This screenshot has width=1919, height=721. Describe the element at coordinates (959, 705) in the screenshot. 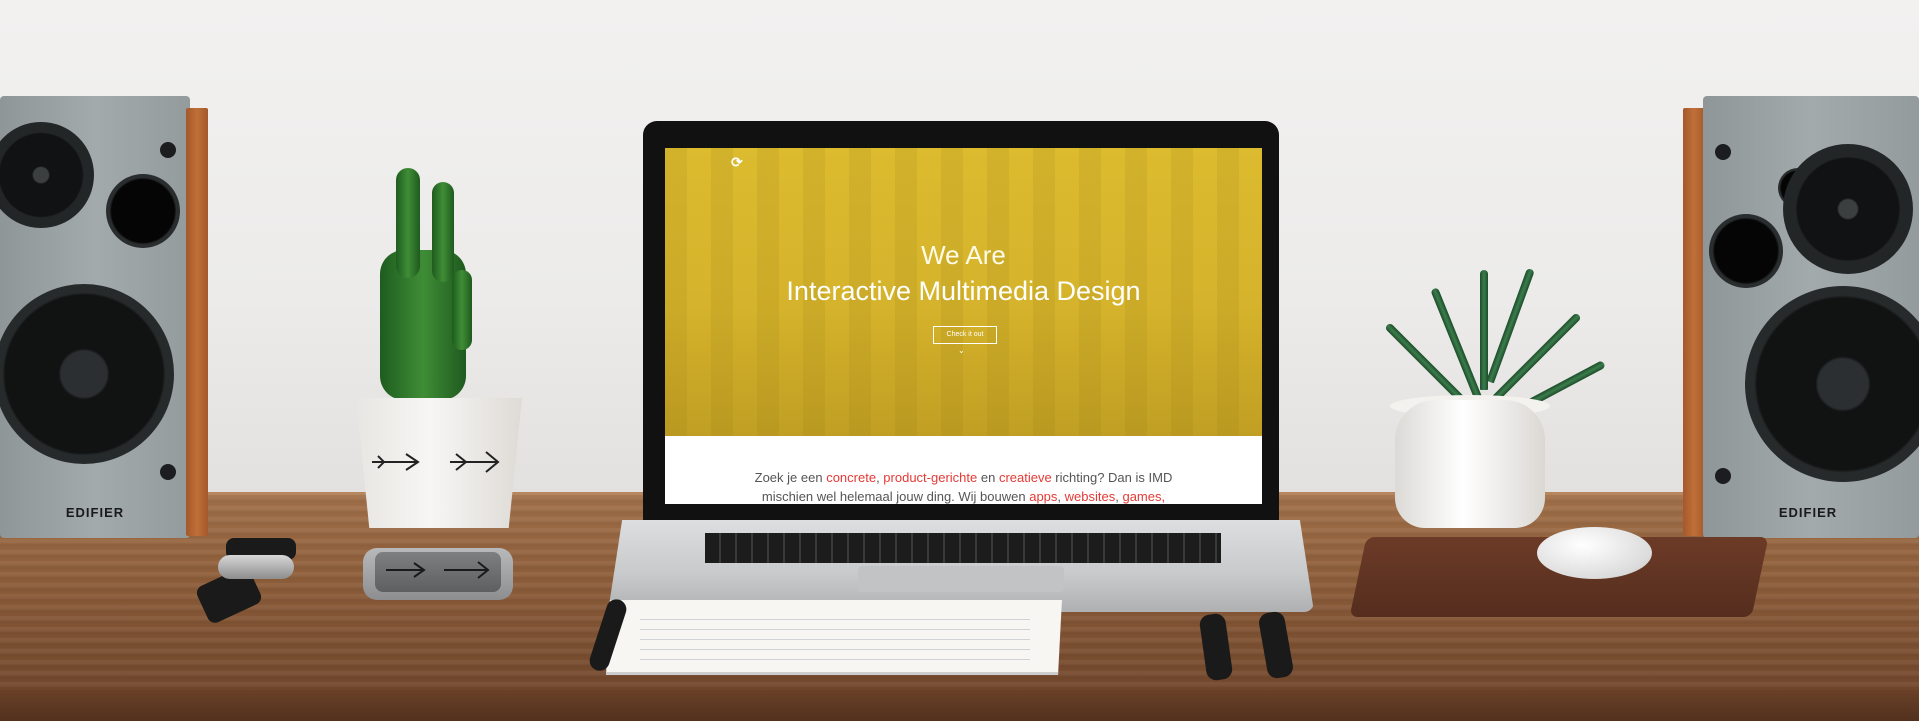

I see `desk-front` at that location.